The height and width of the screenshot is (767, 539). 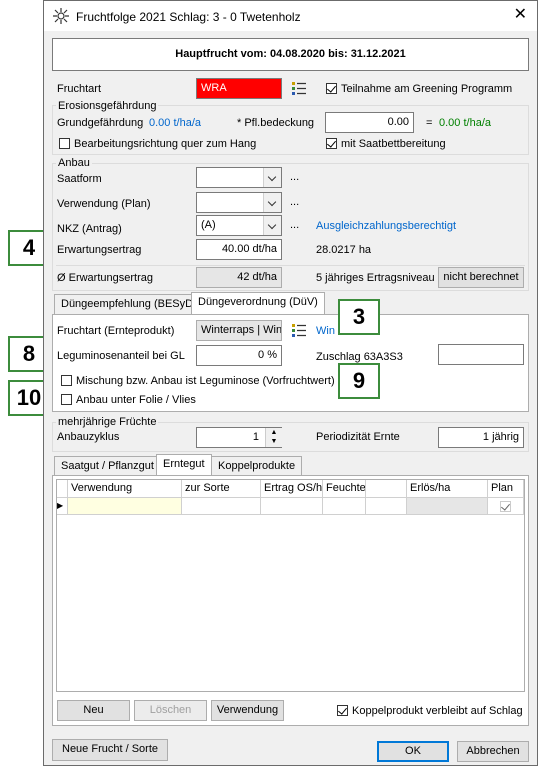 What do you see at coordinates (481, 354) in the screenshot?
I see `zuschlag-input` at bounding box center [481, 354].